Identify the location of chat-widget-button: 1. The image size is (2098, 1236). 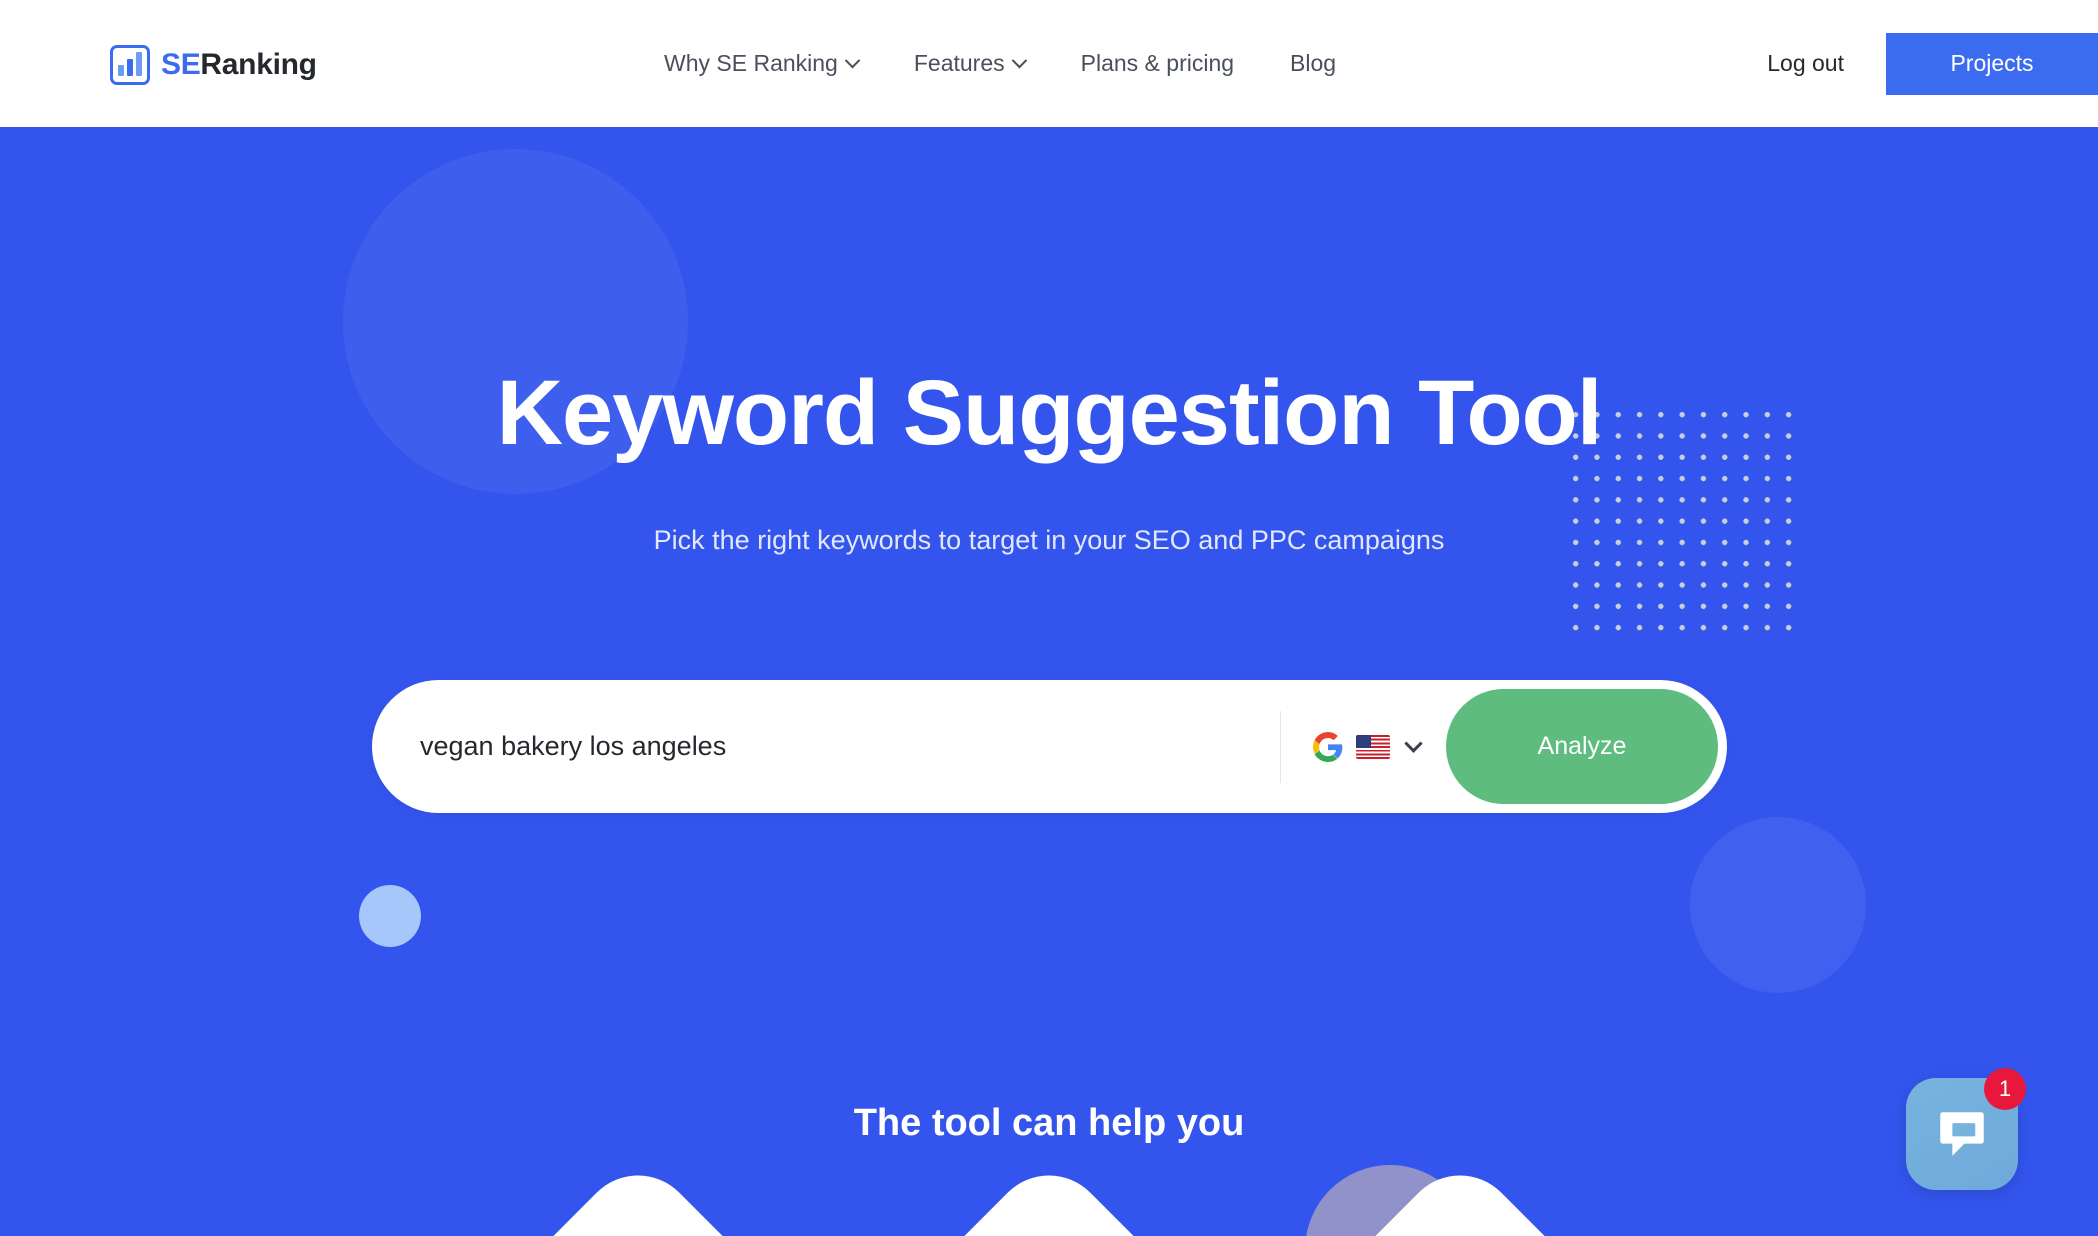
(1966, 1129).